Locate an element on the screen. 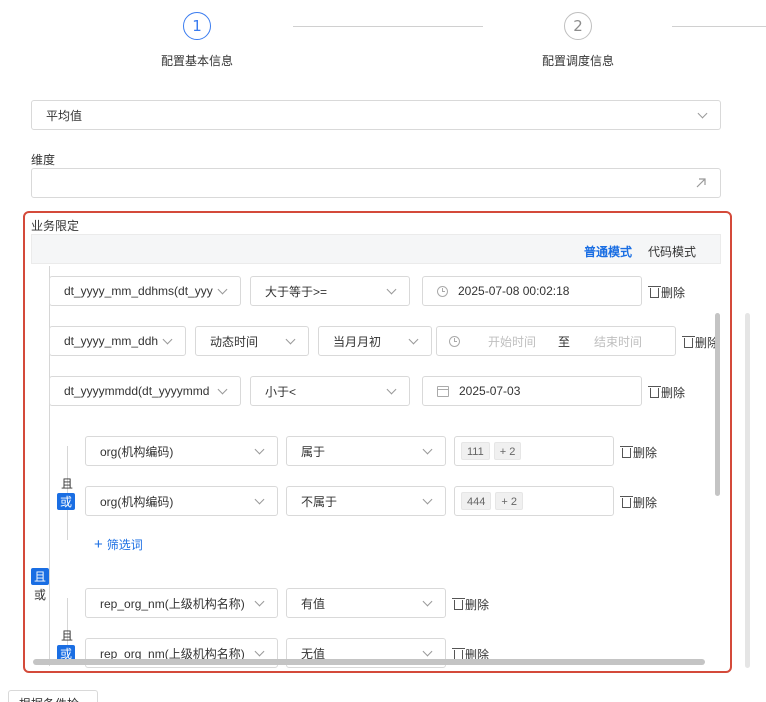  step-1-indicator: 1 is located at coordinates (197, 26).